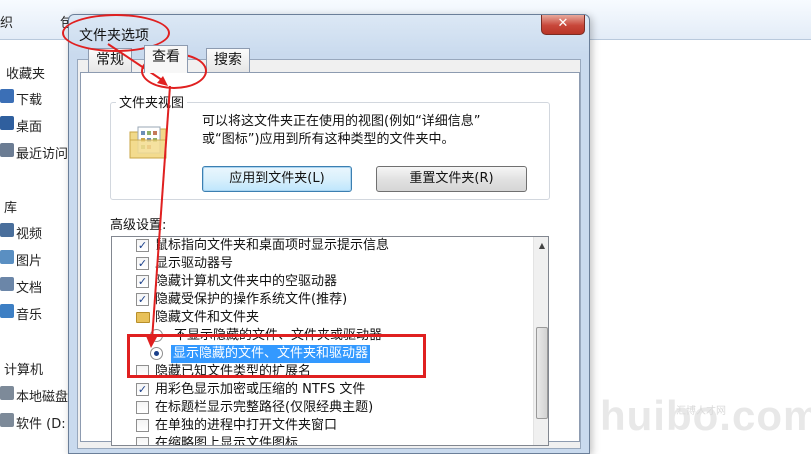  I want to click on desktop-icon, so click(7, 123).